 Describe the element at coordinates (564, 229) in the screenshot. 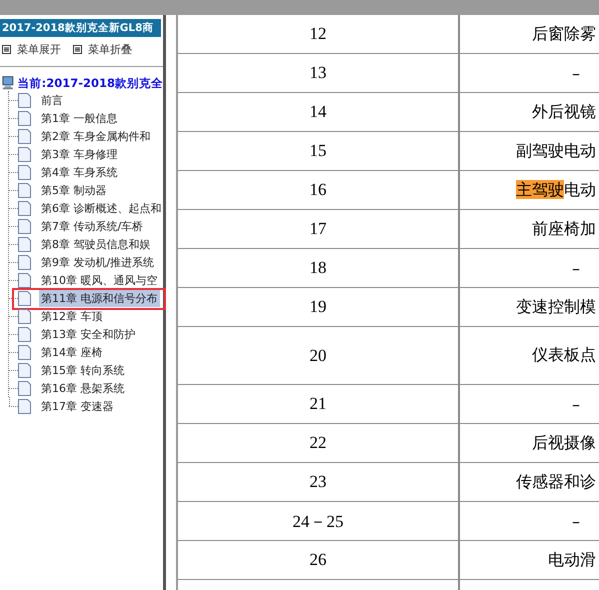

I see `table-cell: 前座椅加` at that location.